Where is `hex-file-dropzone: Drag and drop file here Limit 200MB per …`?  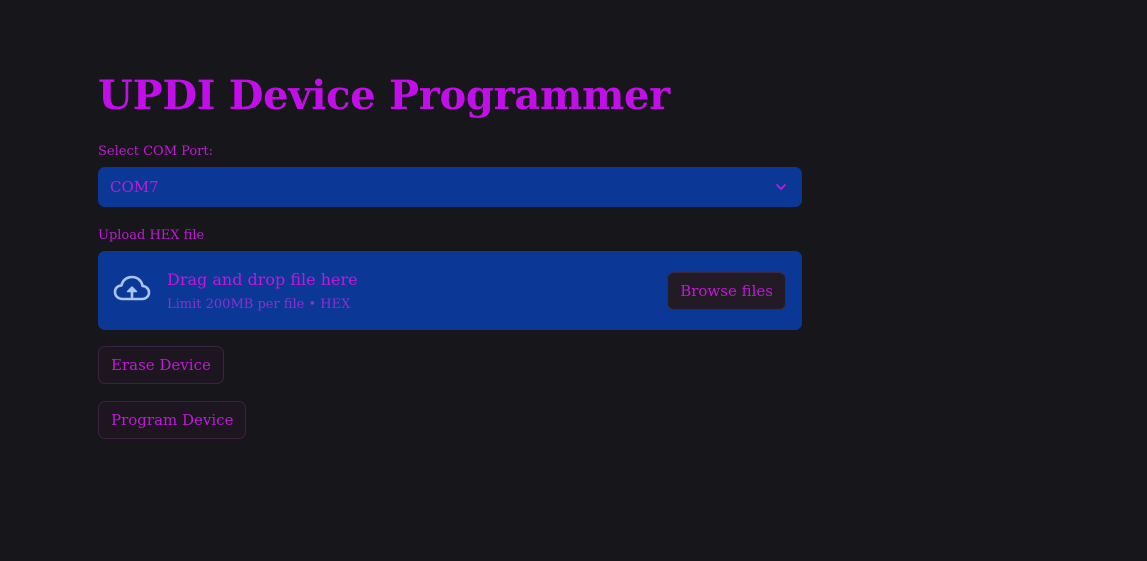 hex-file-dropzone: Drag and drop file here Limit 200MB per … is located at coordinates (450, 290).